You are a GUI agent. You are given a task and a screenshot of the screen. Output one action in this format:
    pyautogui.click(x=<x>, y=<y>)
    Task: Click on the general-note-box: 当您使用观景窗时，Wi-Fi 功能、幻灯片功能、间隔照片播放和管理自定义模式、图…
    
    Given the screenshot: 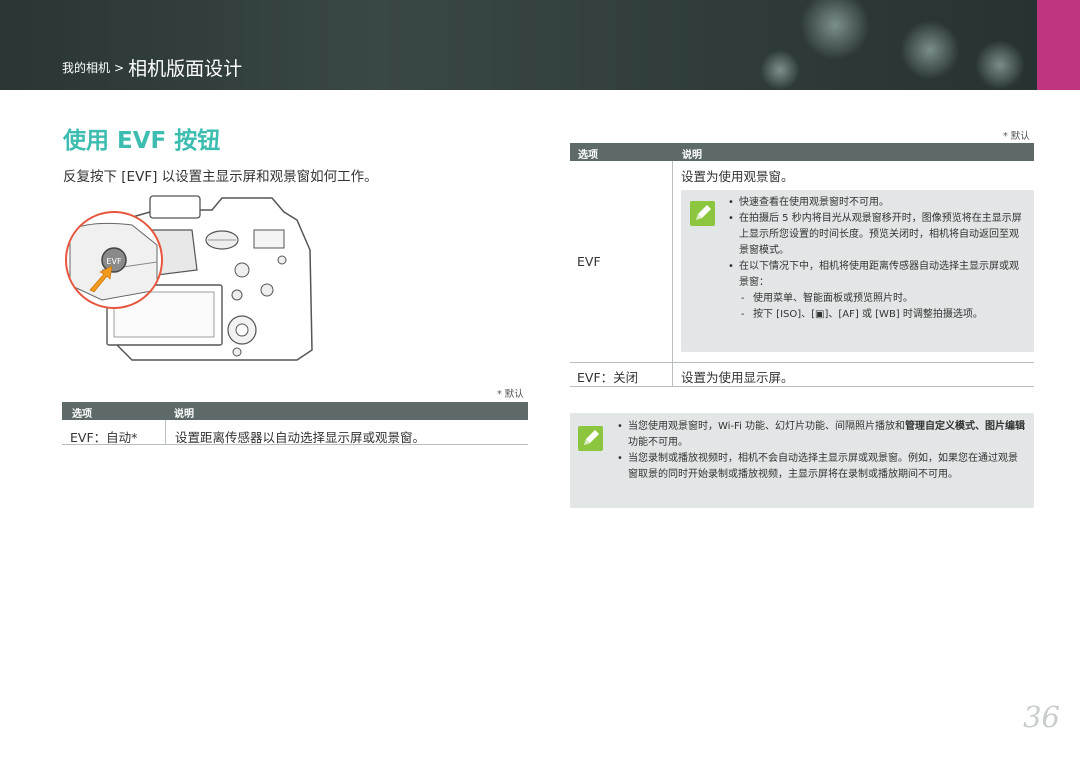 What is the action you would take?
    pyautogui.click(x=802, y=460)
    